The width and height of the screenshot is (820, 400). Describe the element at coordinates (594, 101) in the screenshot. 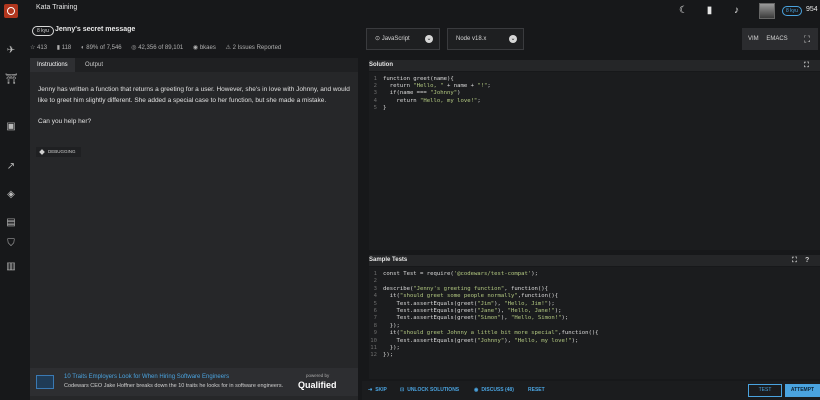

I see `code-line: 4 return "Hello, my love!";` at that location.